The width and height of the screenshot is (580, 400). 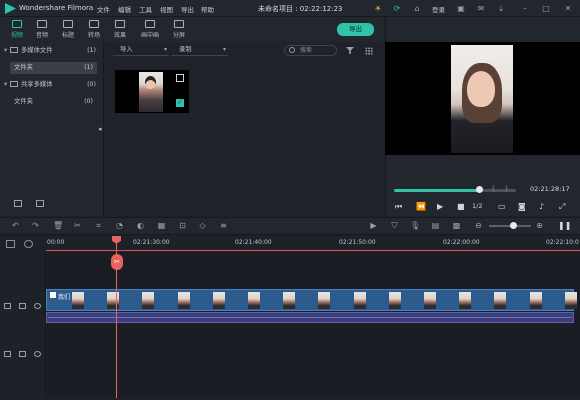 What do you see at coordinates (15, 225) in the screenshot?
I see `undo-icon: ↶` at bounding box center [15, 225].